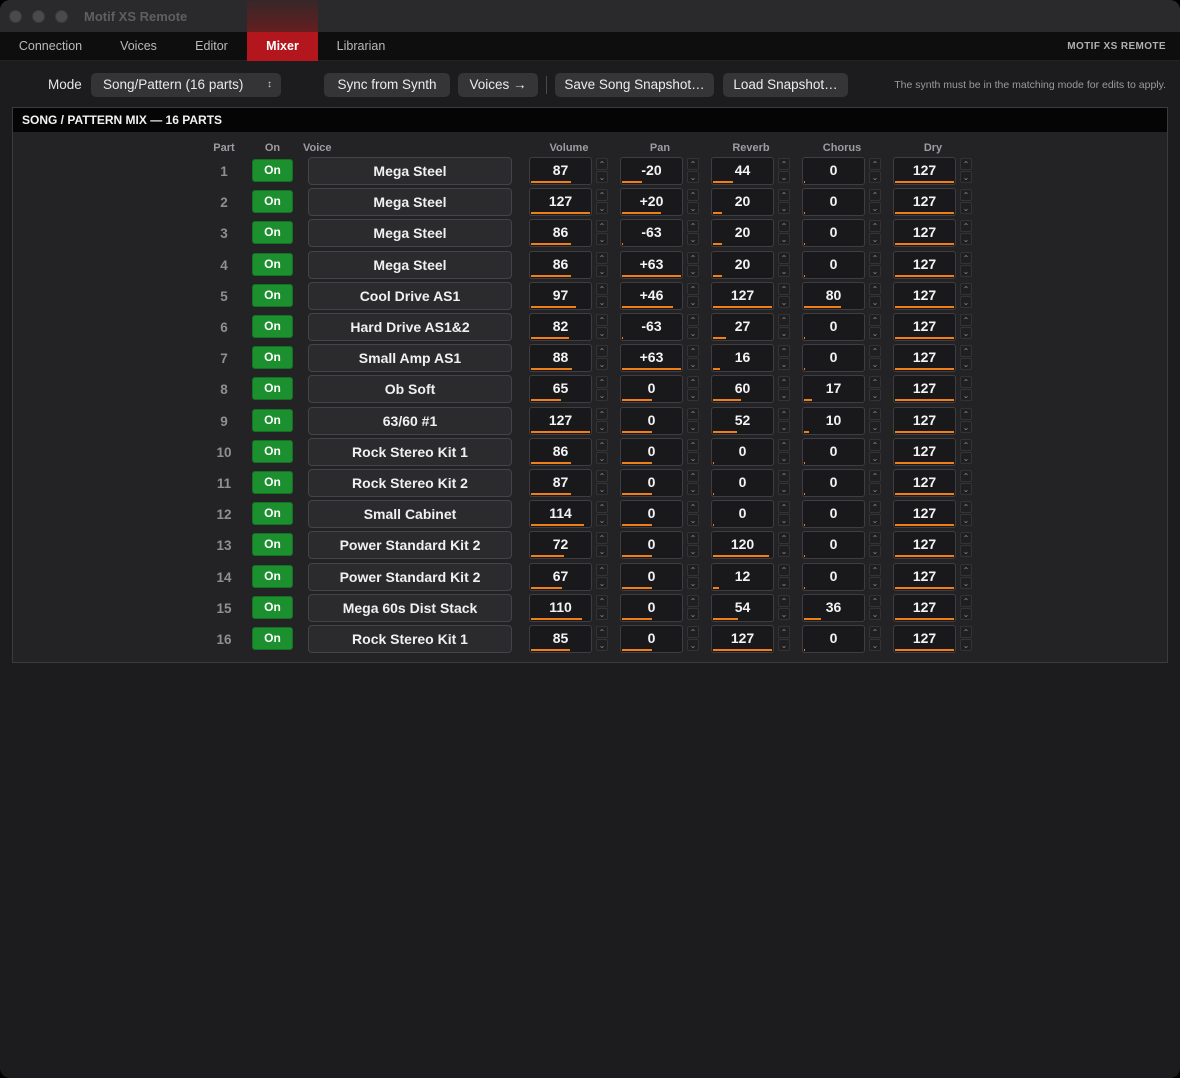 This screenshot has height=1078, width=1180. I want to click on part-reverb-stepper: ⌃ ⌄, so click(784, 202).